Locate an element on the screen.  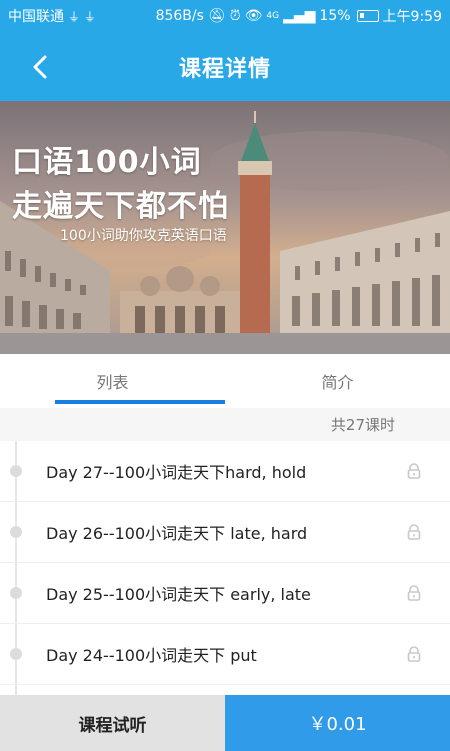
banner-subtitle: 100小词助你攻克英语口语 is located at coordinates (143, 236).